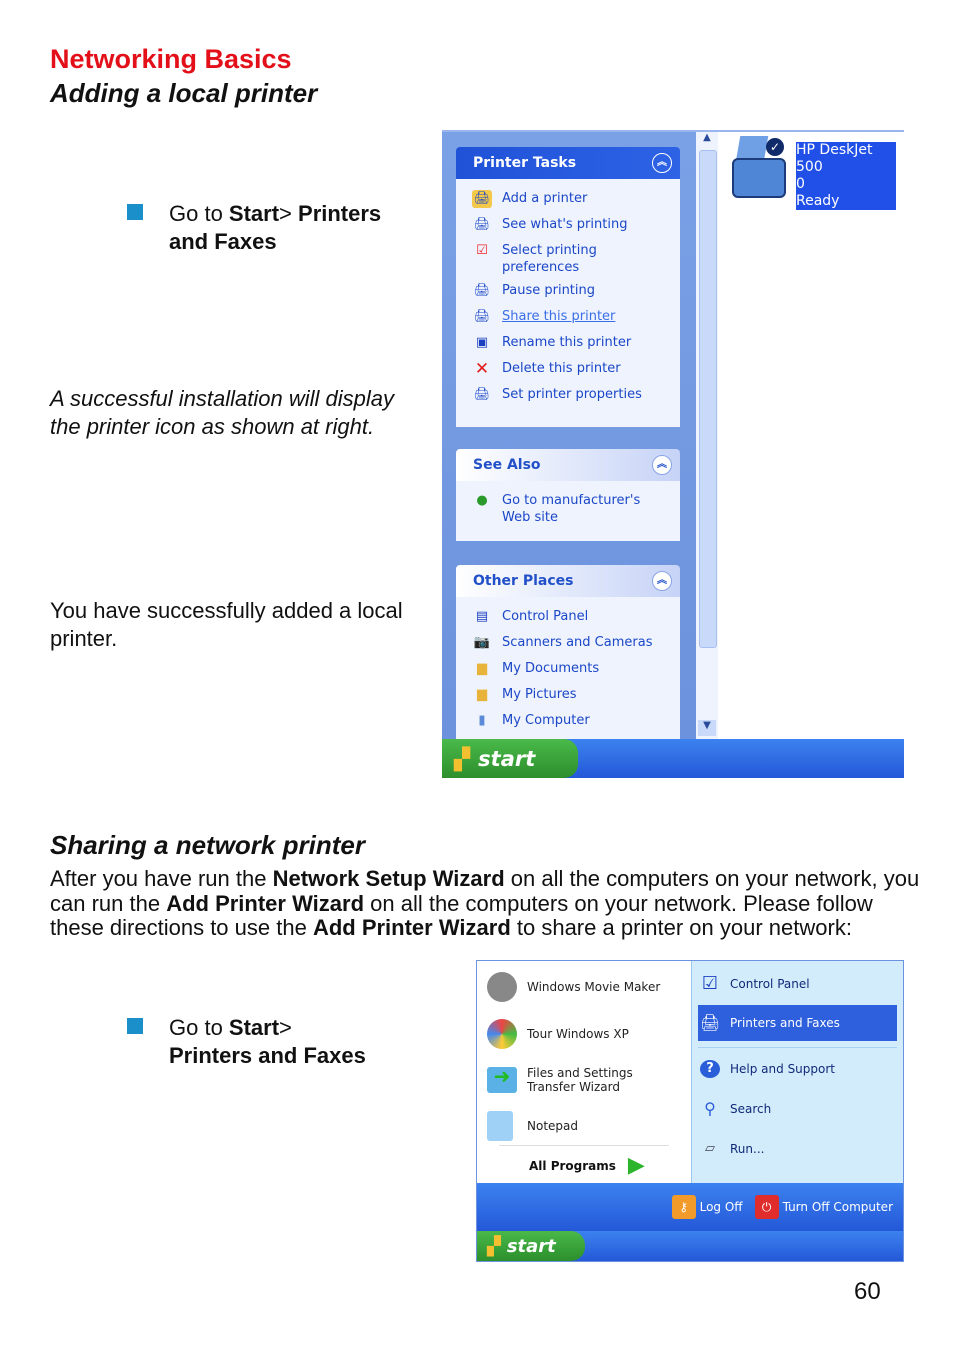 This screenshot has height=1352, width=954. I want to click on log-off-label: Log Off, so click(721, 1207).